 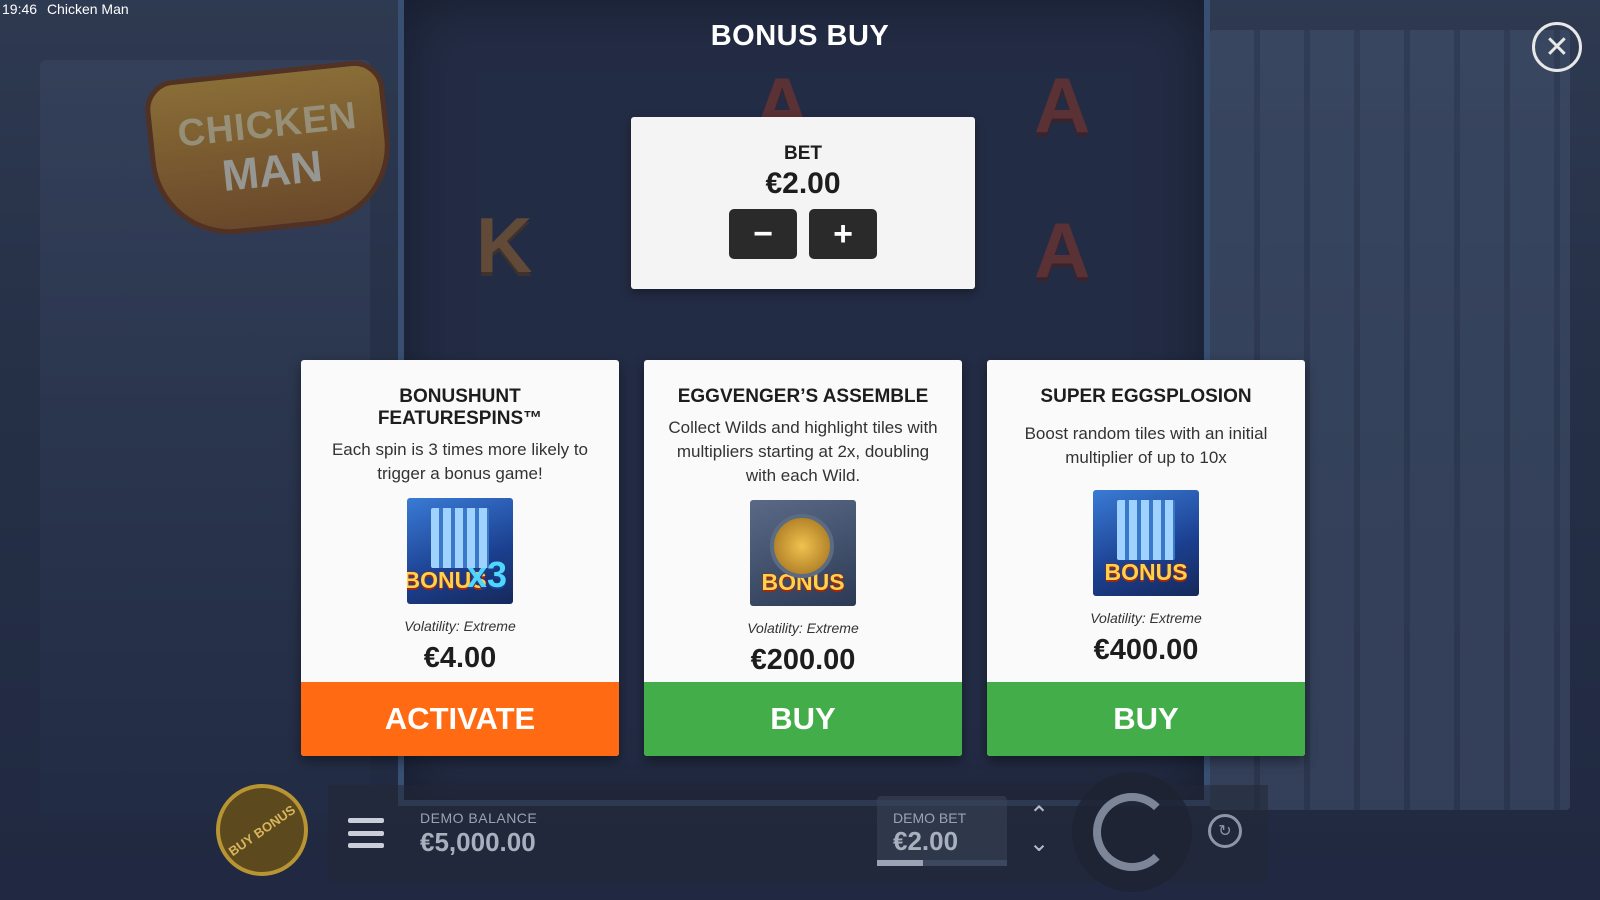 I want to click on spin-button, so click(x=1132, y=832).